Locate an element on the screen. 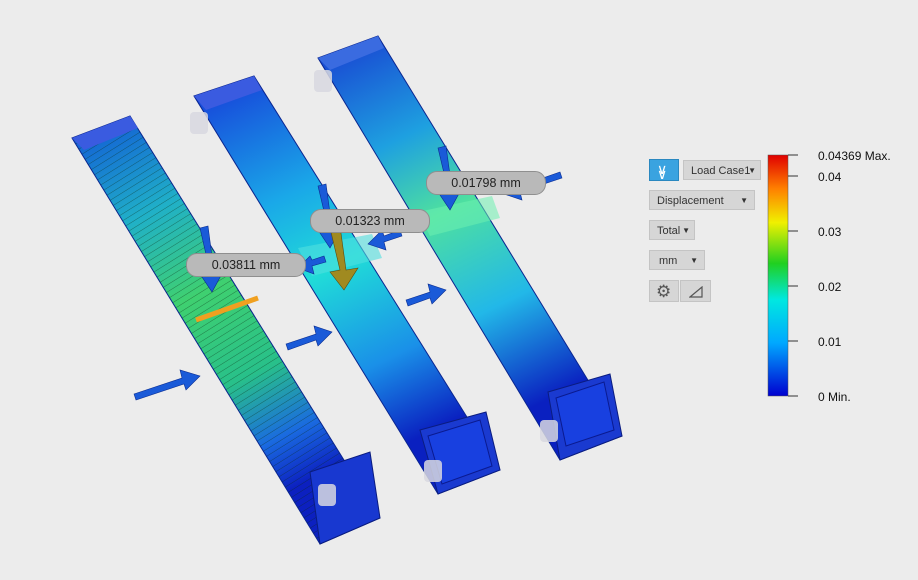 This screenshot has height=580, width=918. legend-tick-label: 0.04 is located at coordinates (830, 177).